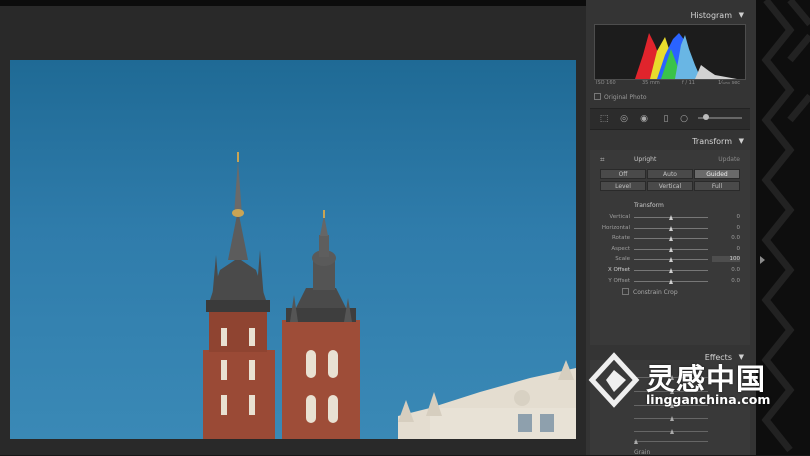  I want to click on watermark-emblem-icon, so click(614, 380).